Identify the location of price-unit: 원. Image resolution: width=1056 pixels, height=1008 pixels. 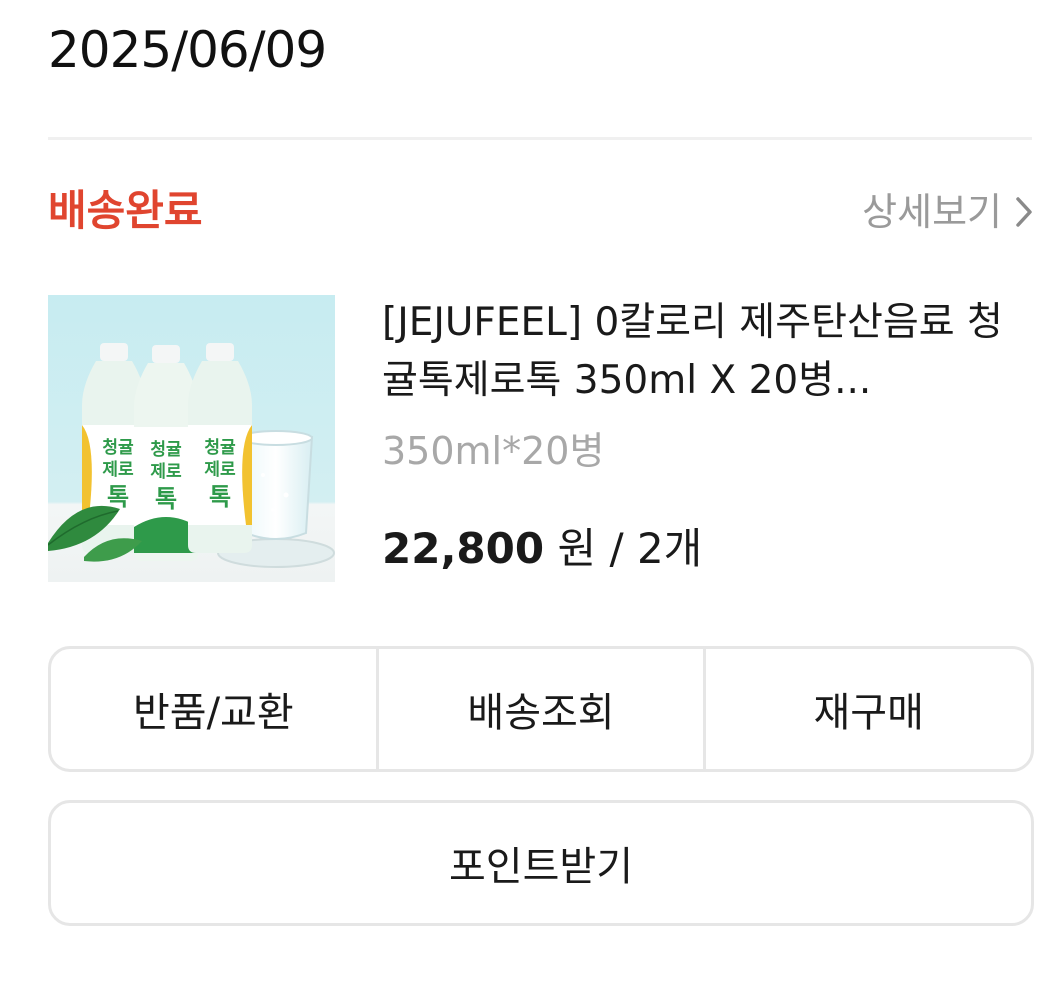
(577, 548).